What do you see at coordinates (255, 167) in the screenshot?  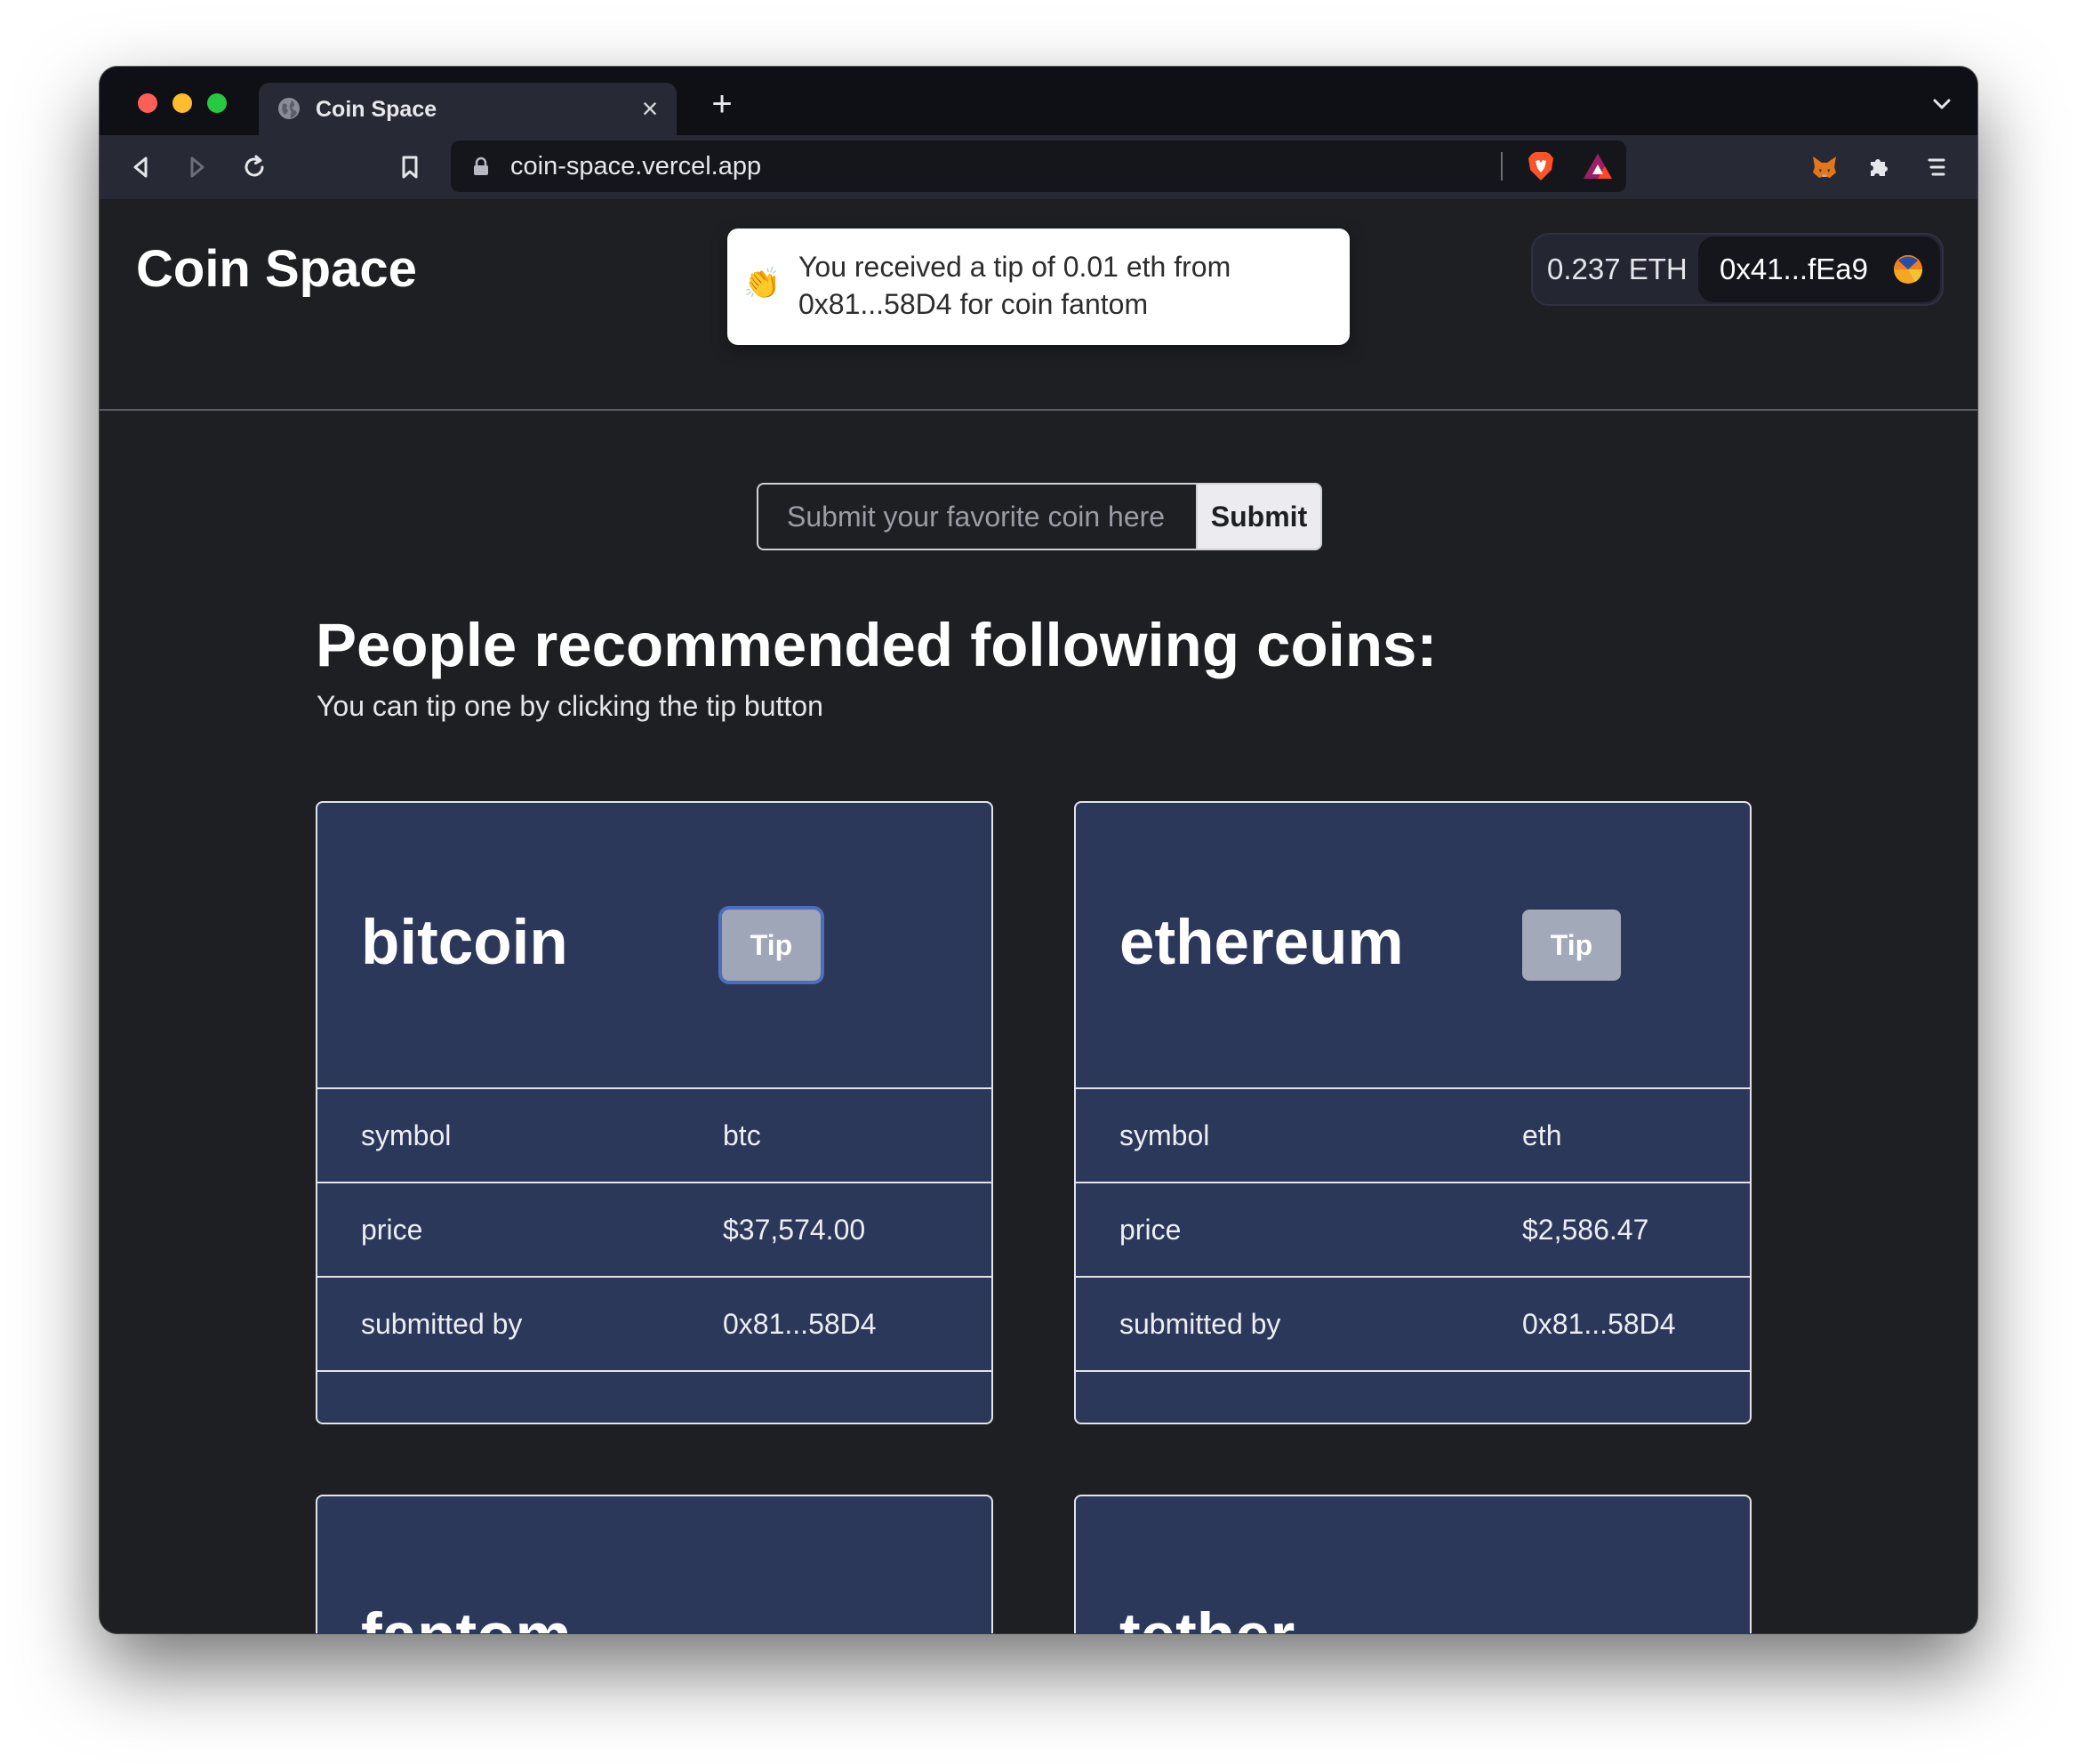 I see `reload-icon` at bounding box center [255, 167].